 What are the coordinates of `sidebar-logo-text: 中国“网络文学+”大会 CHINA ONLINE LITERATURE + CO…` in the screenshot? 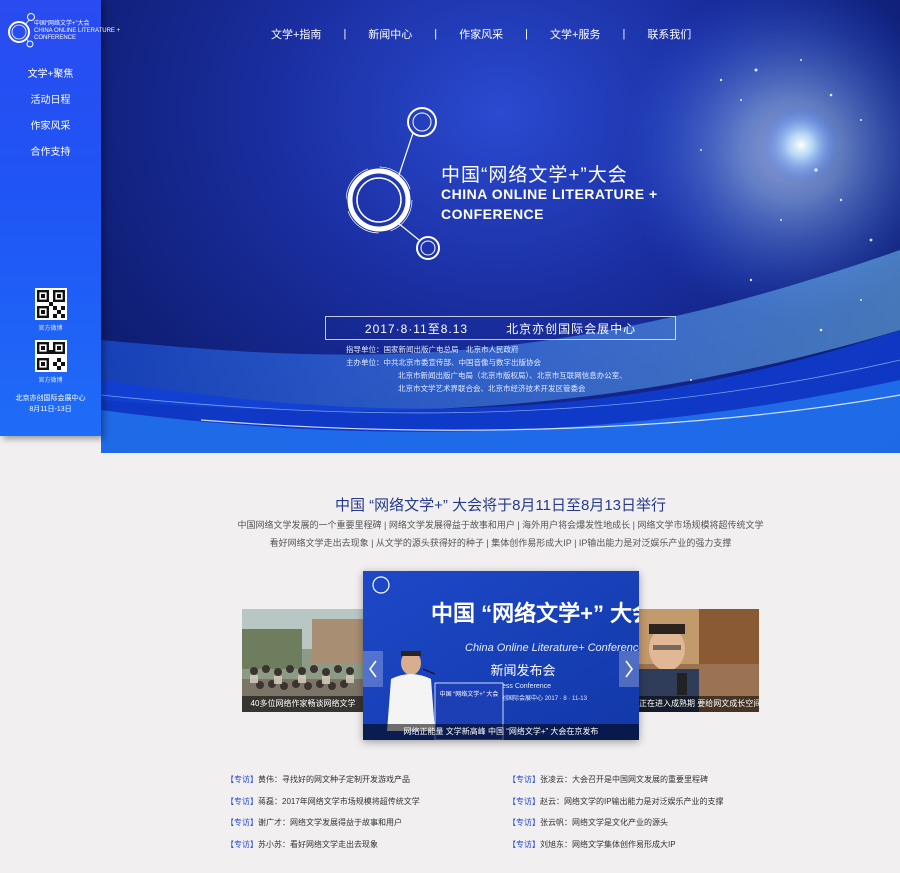 It's located at (77, 31).